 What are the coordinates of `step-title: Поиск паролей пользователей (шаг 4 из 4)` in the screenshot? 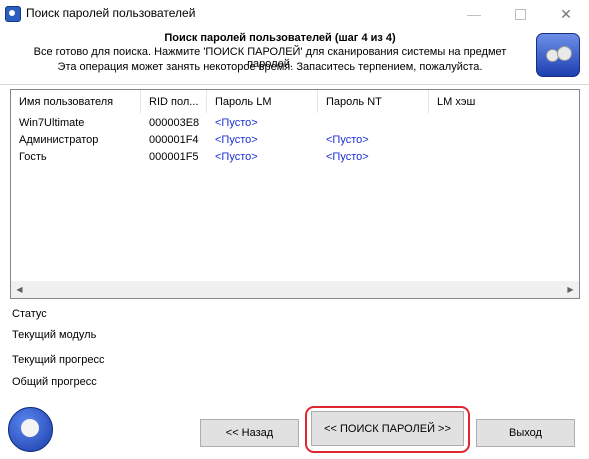 It's located at (280, 38).